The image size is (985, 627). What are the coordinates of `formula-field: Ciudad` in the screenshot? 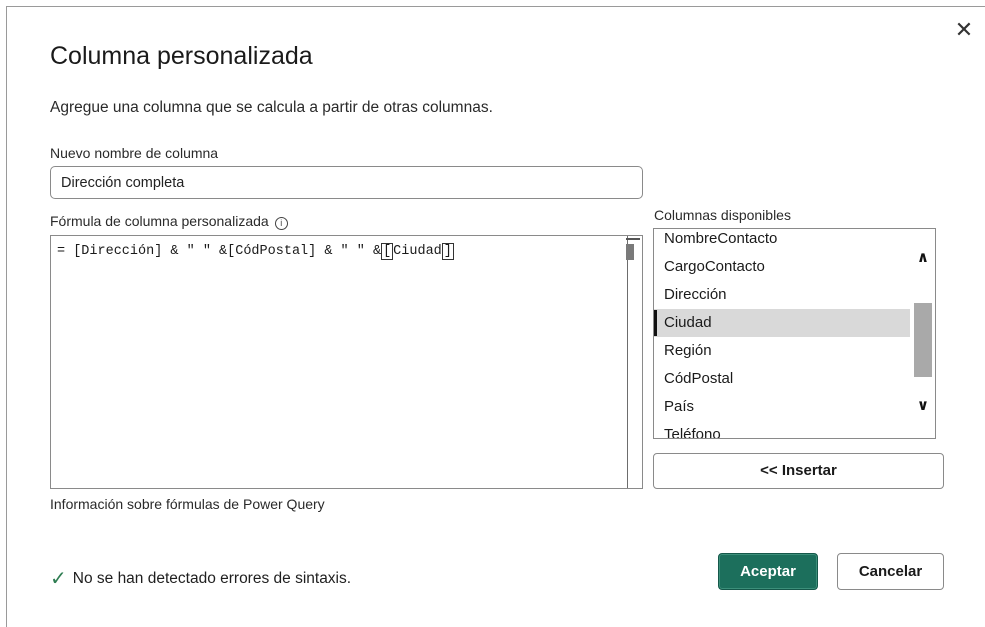 It's located at (417, 251).